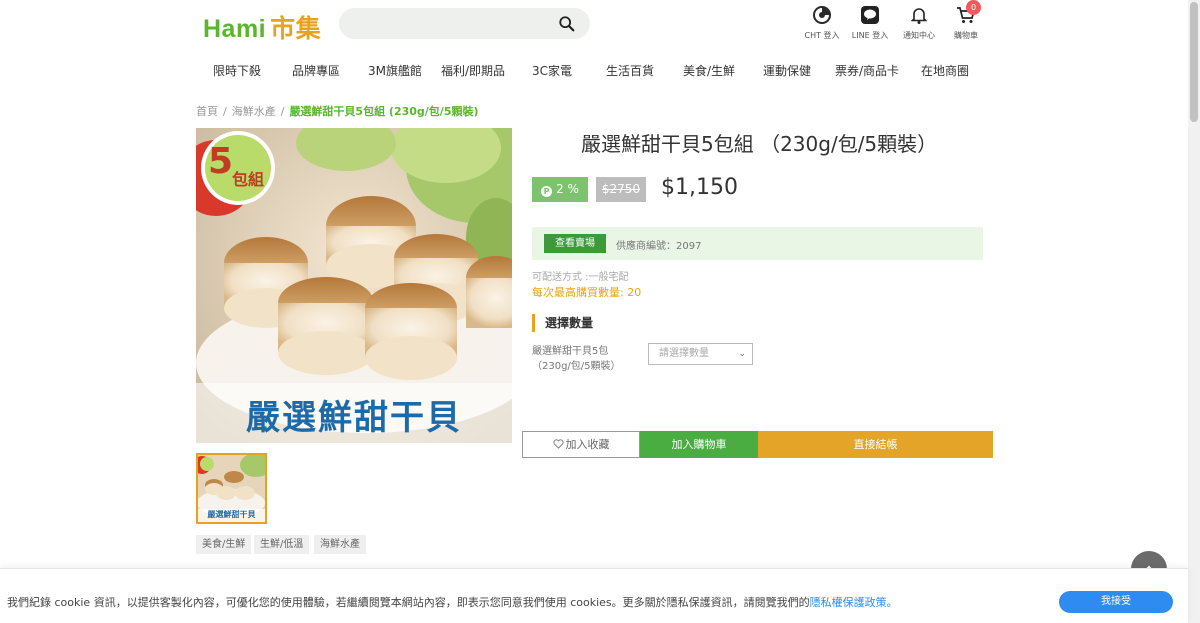 The image size is (1200, 623). Describe the element at coordinates (867, 70) in the screenshot. I see `nav-item-tickets: 票券/商品卡` at that location.